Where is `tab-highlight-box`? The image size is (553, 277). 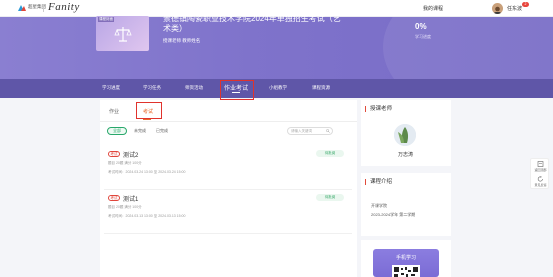 tab-highlight-box is located at coordinates (149, 110).